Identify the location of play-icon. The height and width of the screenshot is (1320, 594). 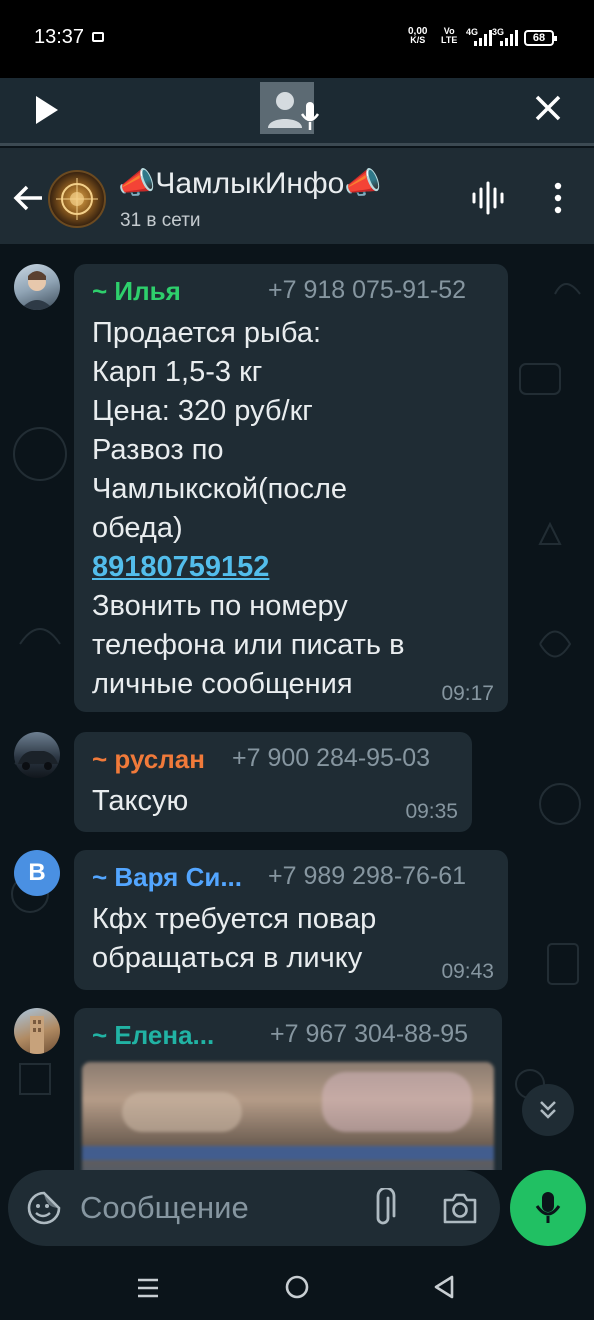
(47, 110).